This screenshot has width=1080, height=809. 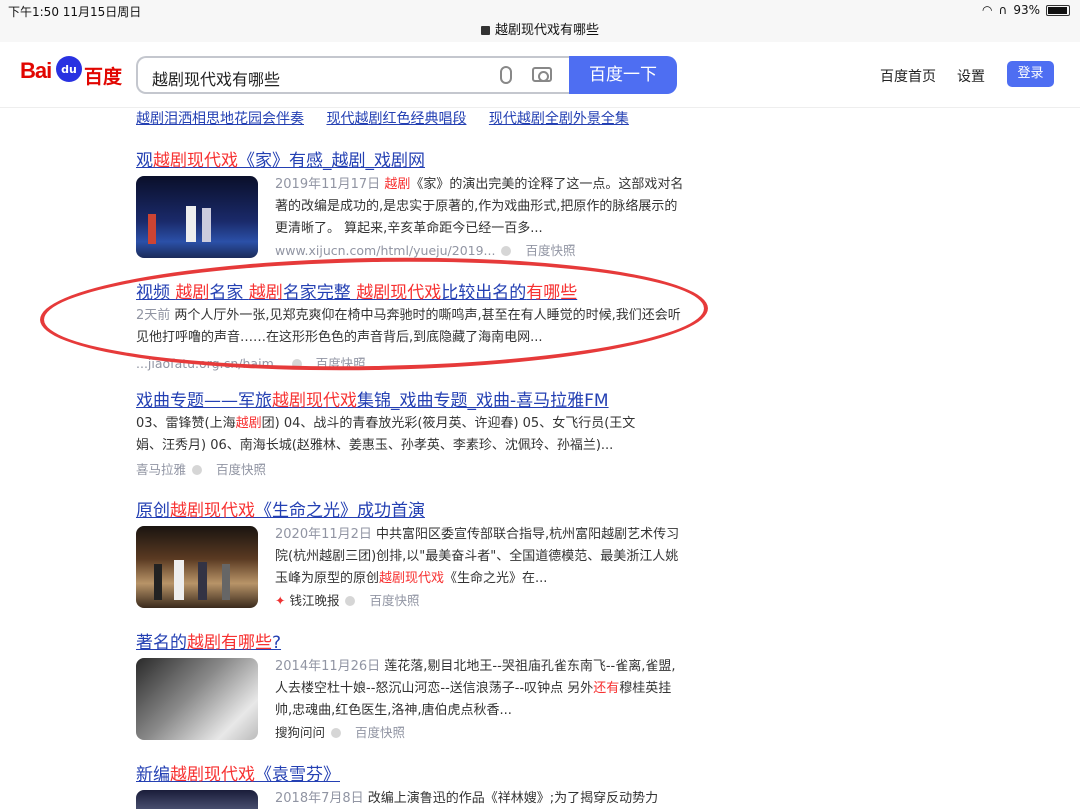 I want to click on logo-text: Bai, so click(x=36, y=70).